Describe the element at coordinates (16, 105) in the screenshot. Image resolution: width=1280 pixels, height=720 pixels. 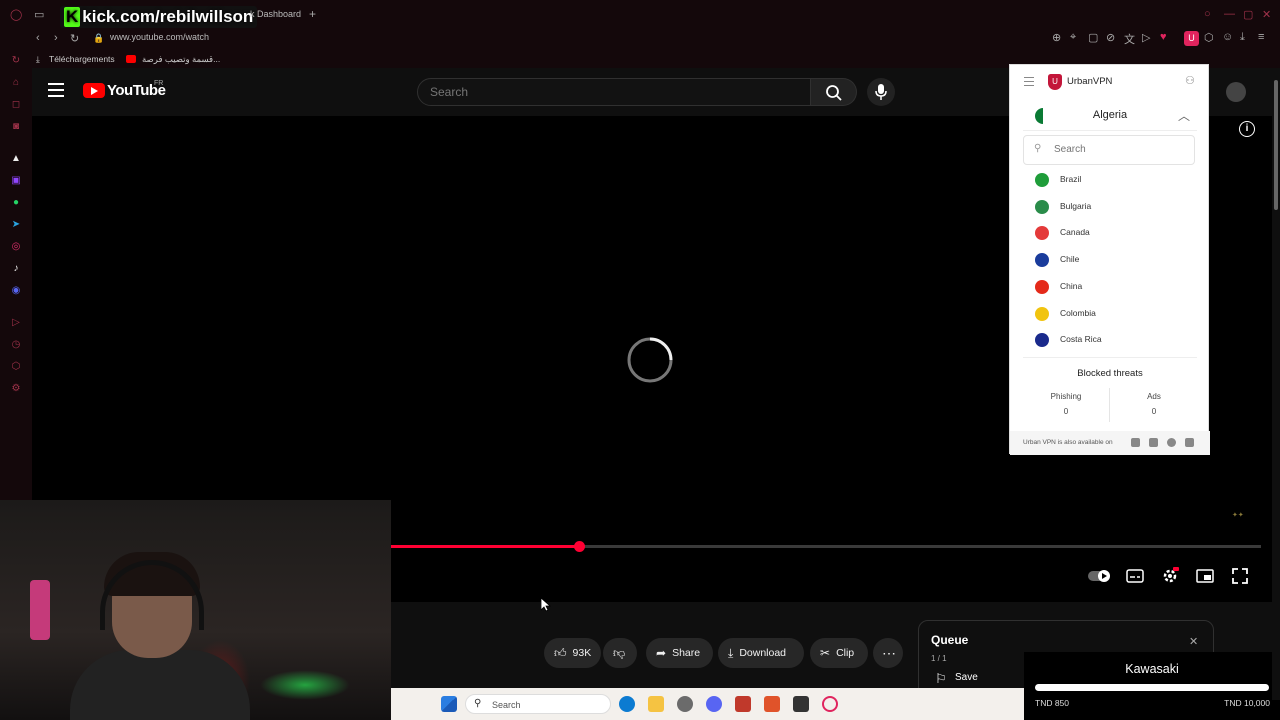
I see `sidebar-chat-icon: ◻` at that location.